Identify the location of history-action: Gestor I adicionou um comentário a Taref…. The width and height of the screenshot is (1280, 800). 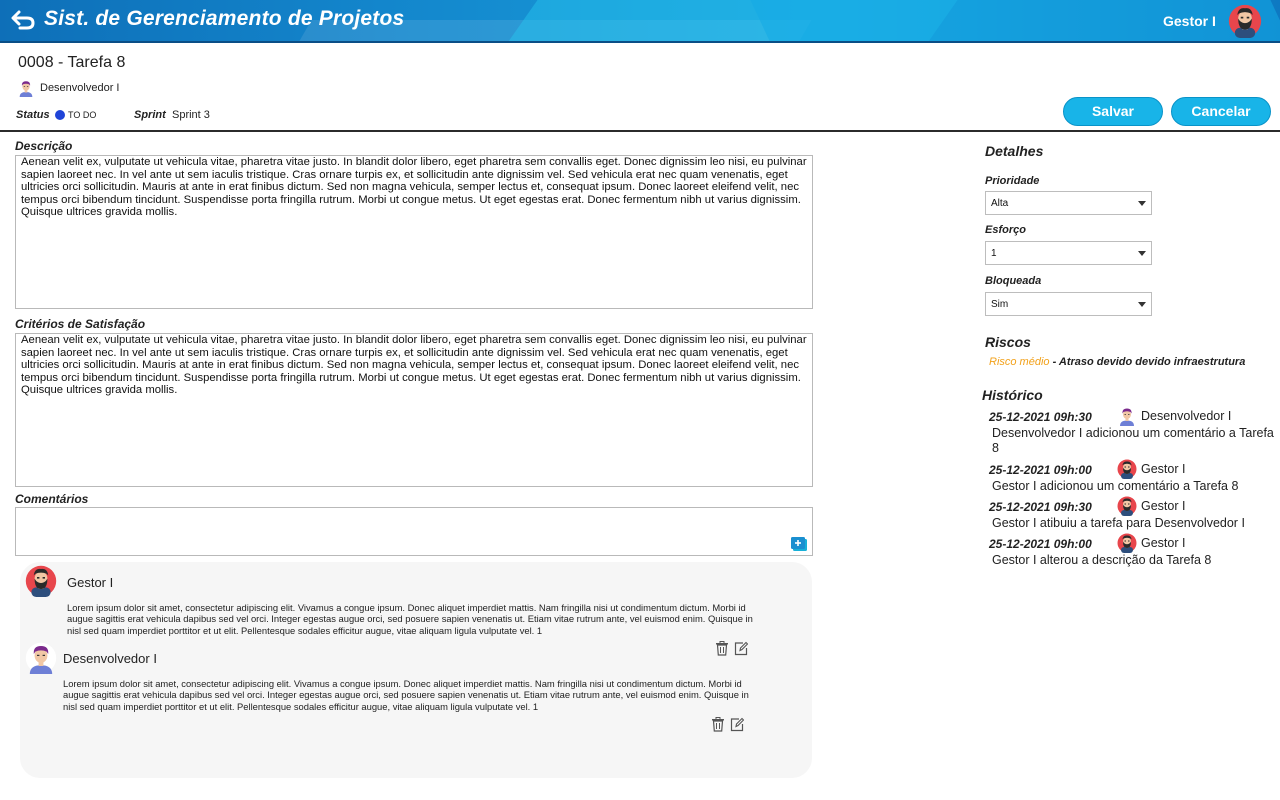
(1115, 486).